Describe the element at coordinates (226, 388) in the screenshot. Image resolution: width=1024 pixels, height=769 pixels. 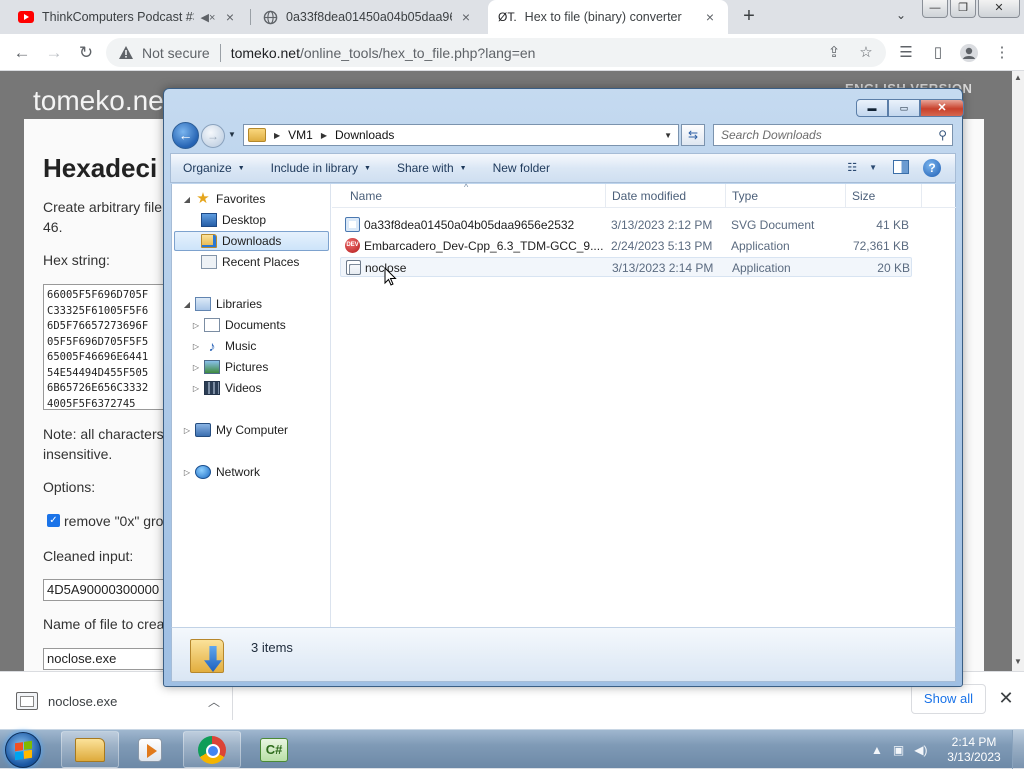
I see `nav-videos: ▷ Videos` at that location.